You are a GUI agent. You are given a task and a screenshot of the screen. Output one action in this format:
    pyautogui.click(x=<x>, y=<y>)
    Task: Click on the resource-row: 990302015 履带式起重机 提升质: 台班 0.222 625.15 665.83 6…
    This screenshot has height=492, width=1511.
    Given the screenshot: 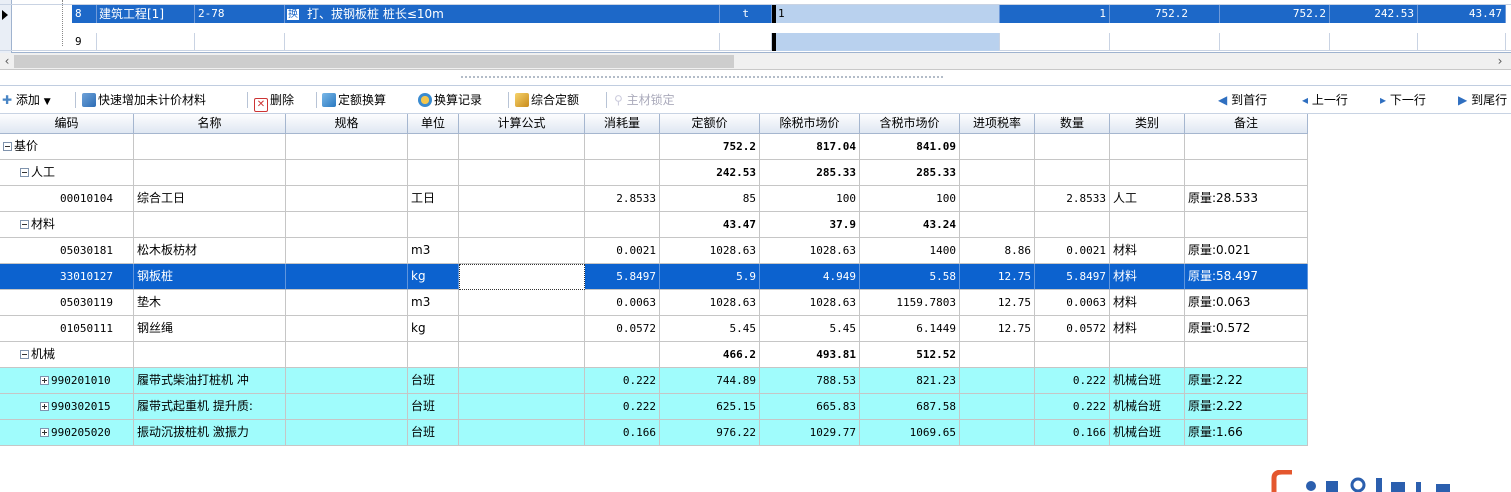 What is the action you would take?
    pyautogui.click(x=654, y=407)
    